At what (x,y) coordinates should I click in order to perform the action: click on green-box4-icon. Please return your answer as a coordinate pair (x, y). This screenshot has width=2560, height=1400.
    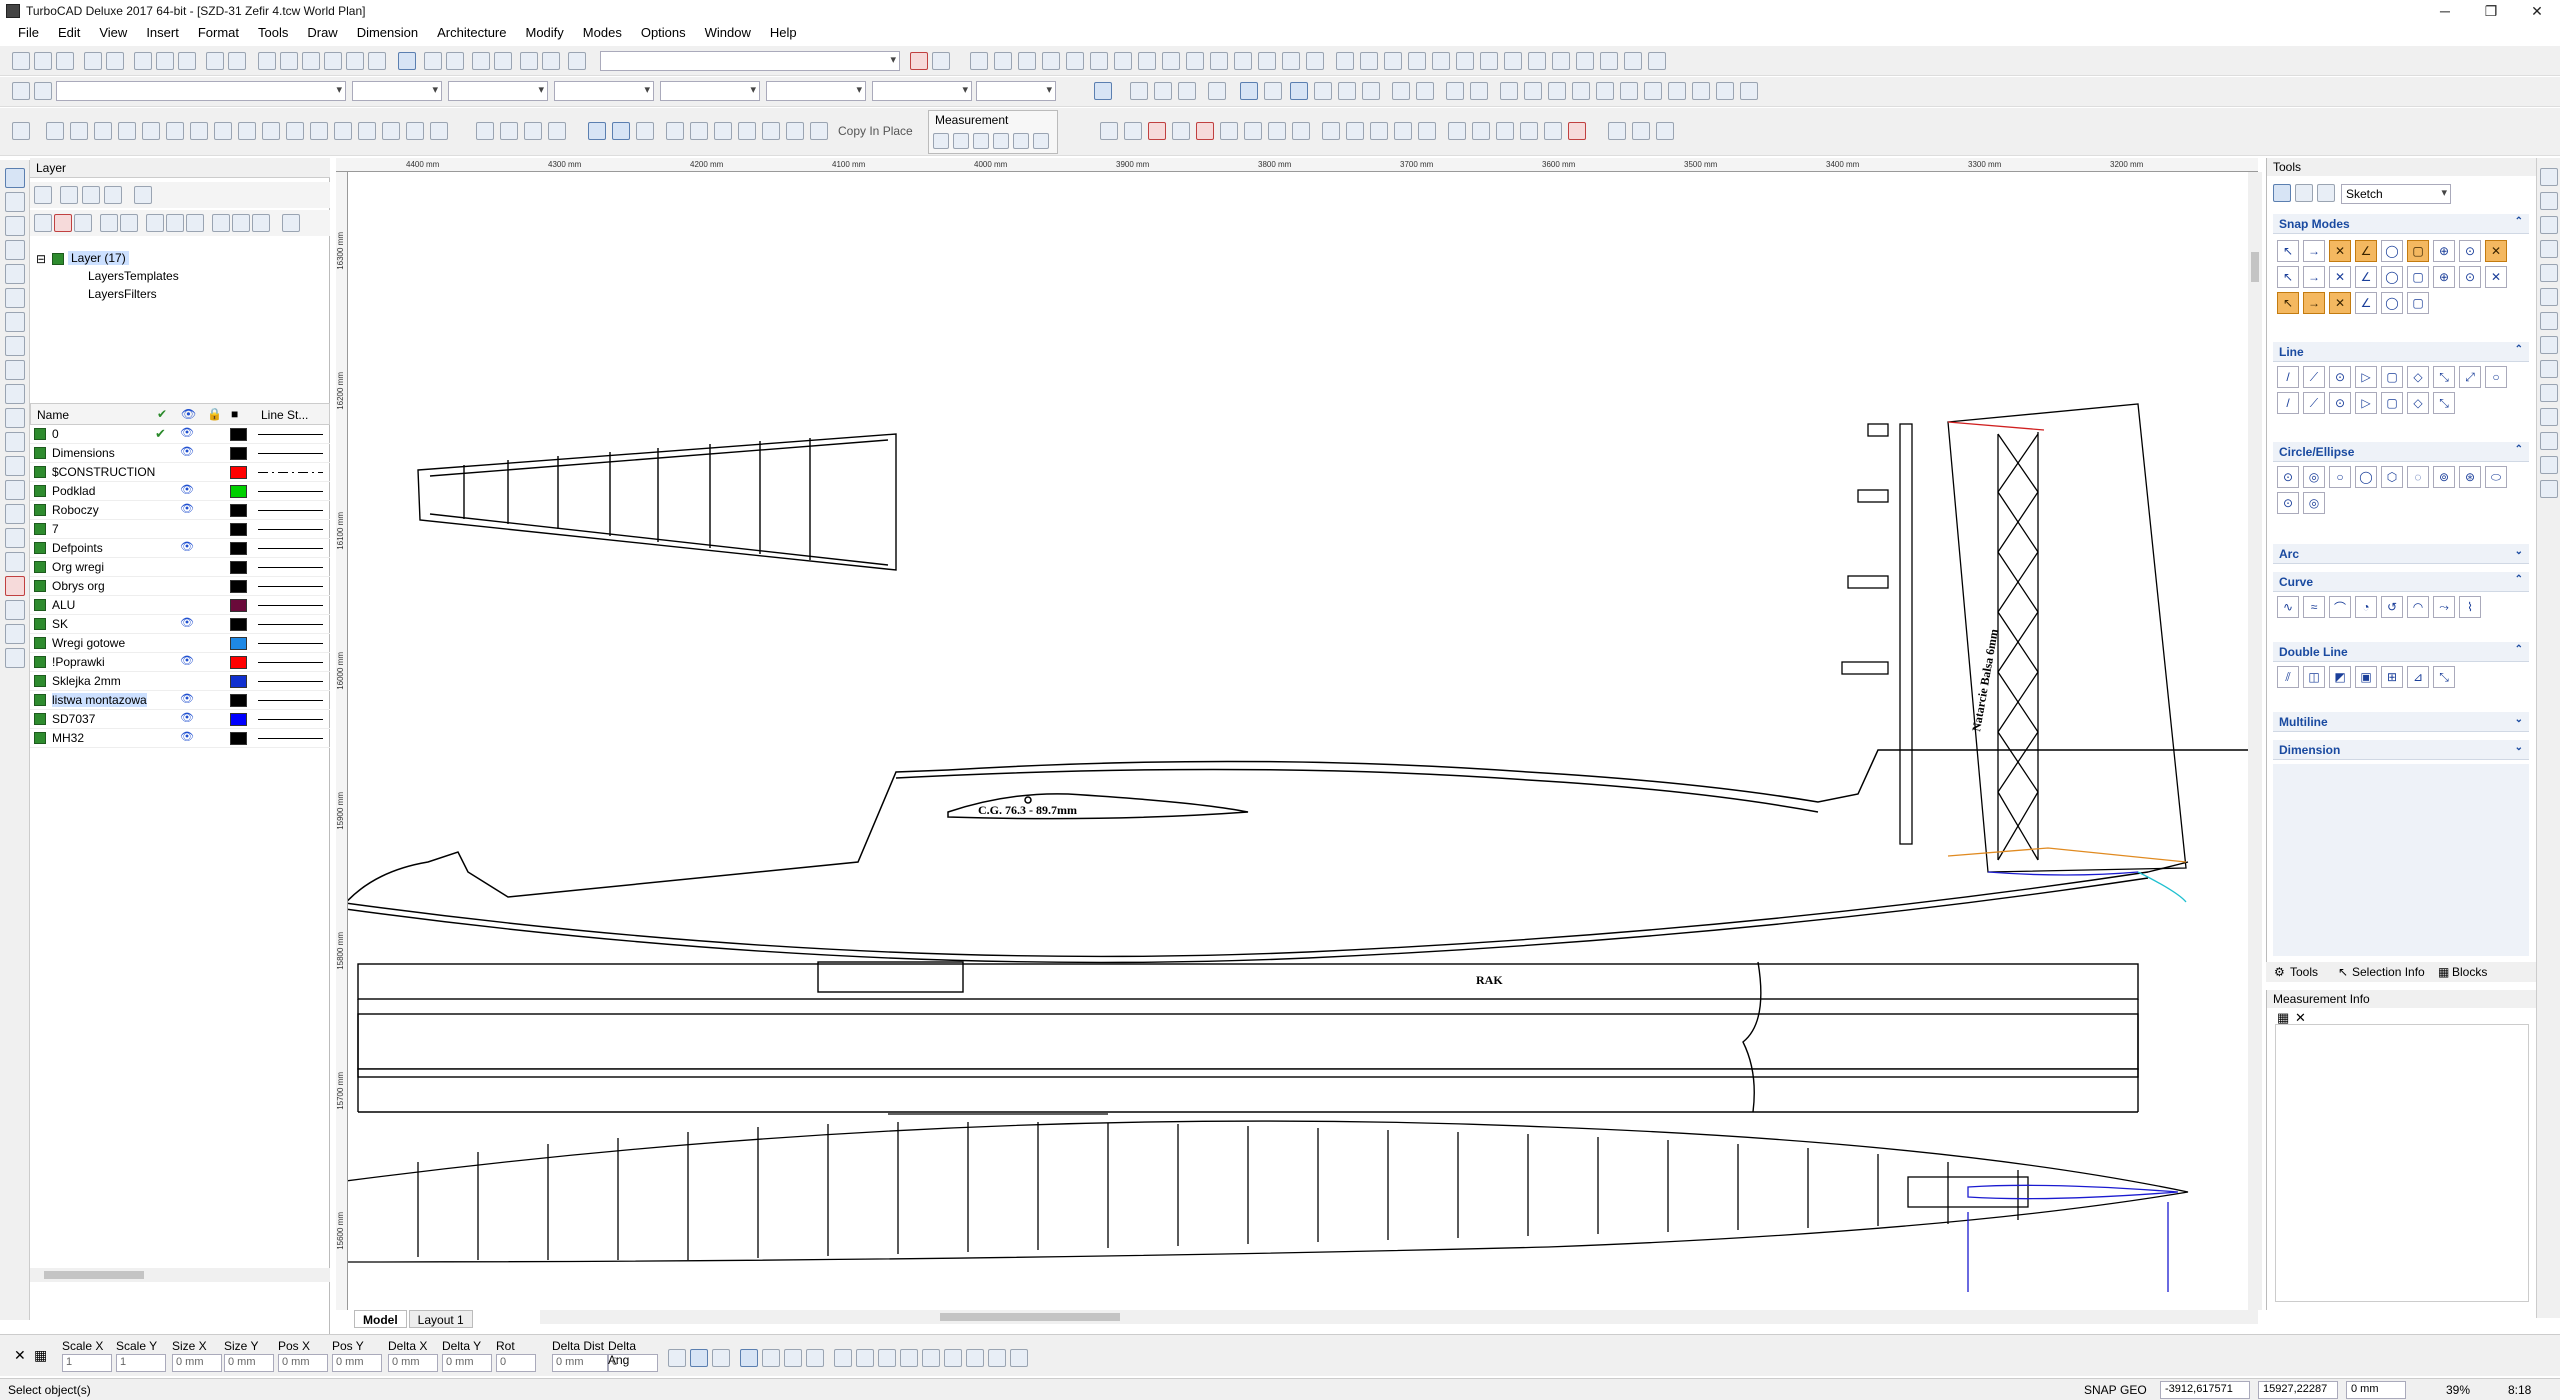
    Looking at the image, I should click on (815, 1358).